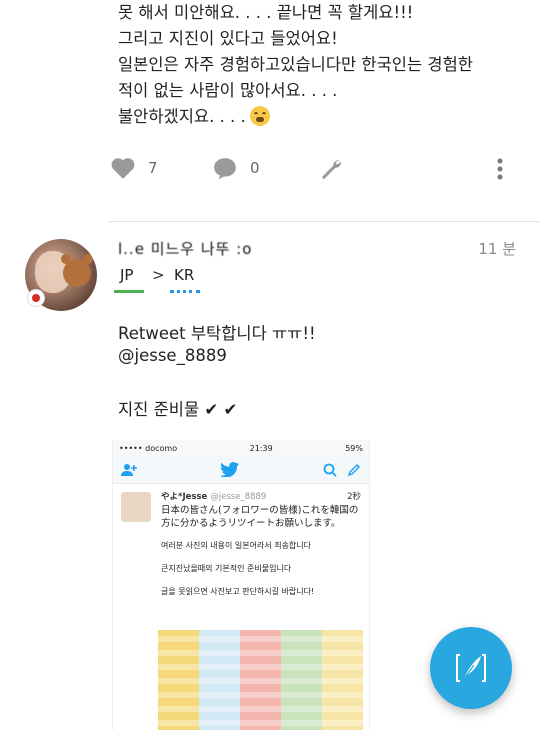 The width and height of the screenshot is (540, 730). What do you see at coordinates (217, 333) in the screenshot?
I see `tweet-text-line: Retweet 부탁합니다 ㅠㅠ!!` at bounding box center [217, 333].